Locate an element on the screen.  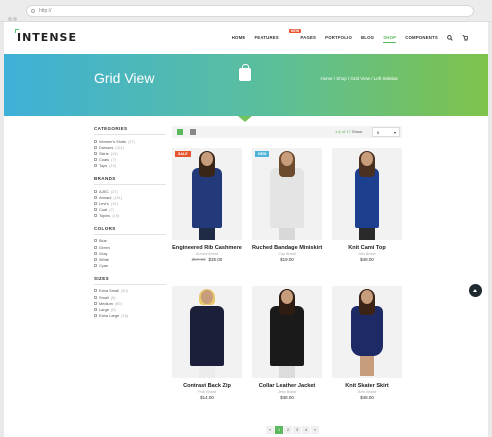
cart-icon is located at coordinates (465, 38).